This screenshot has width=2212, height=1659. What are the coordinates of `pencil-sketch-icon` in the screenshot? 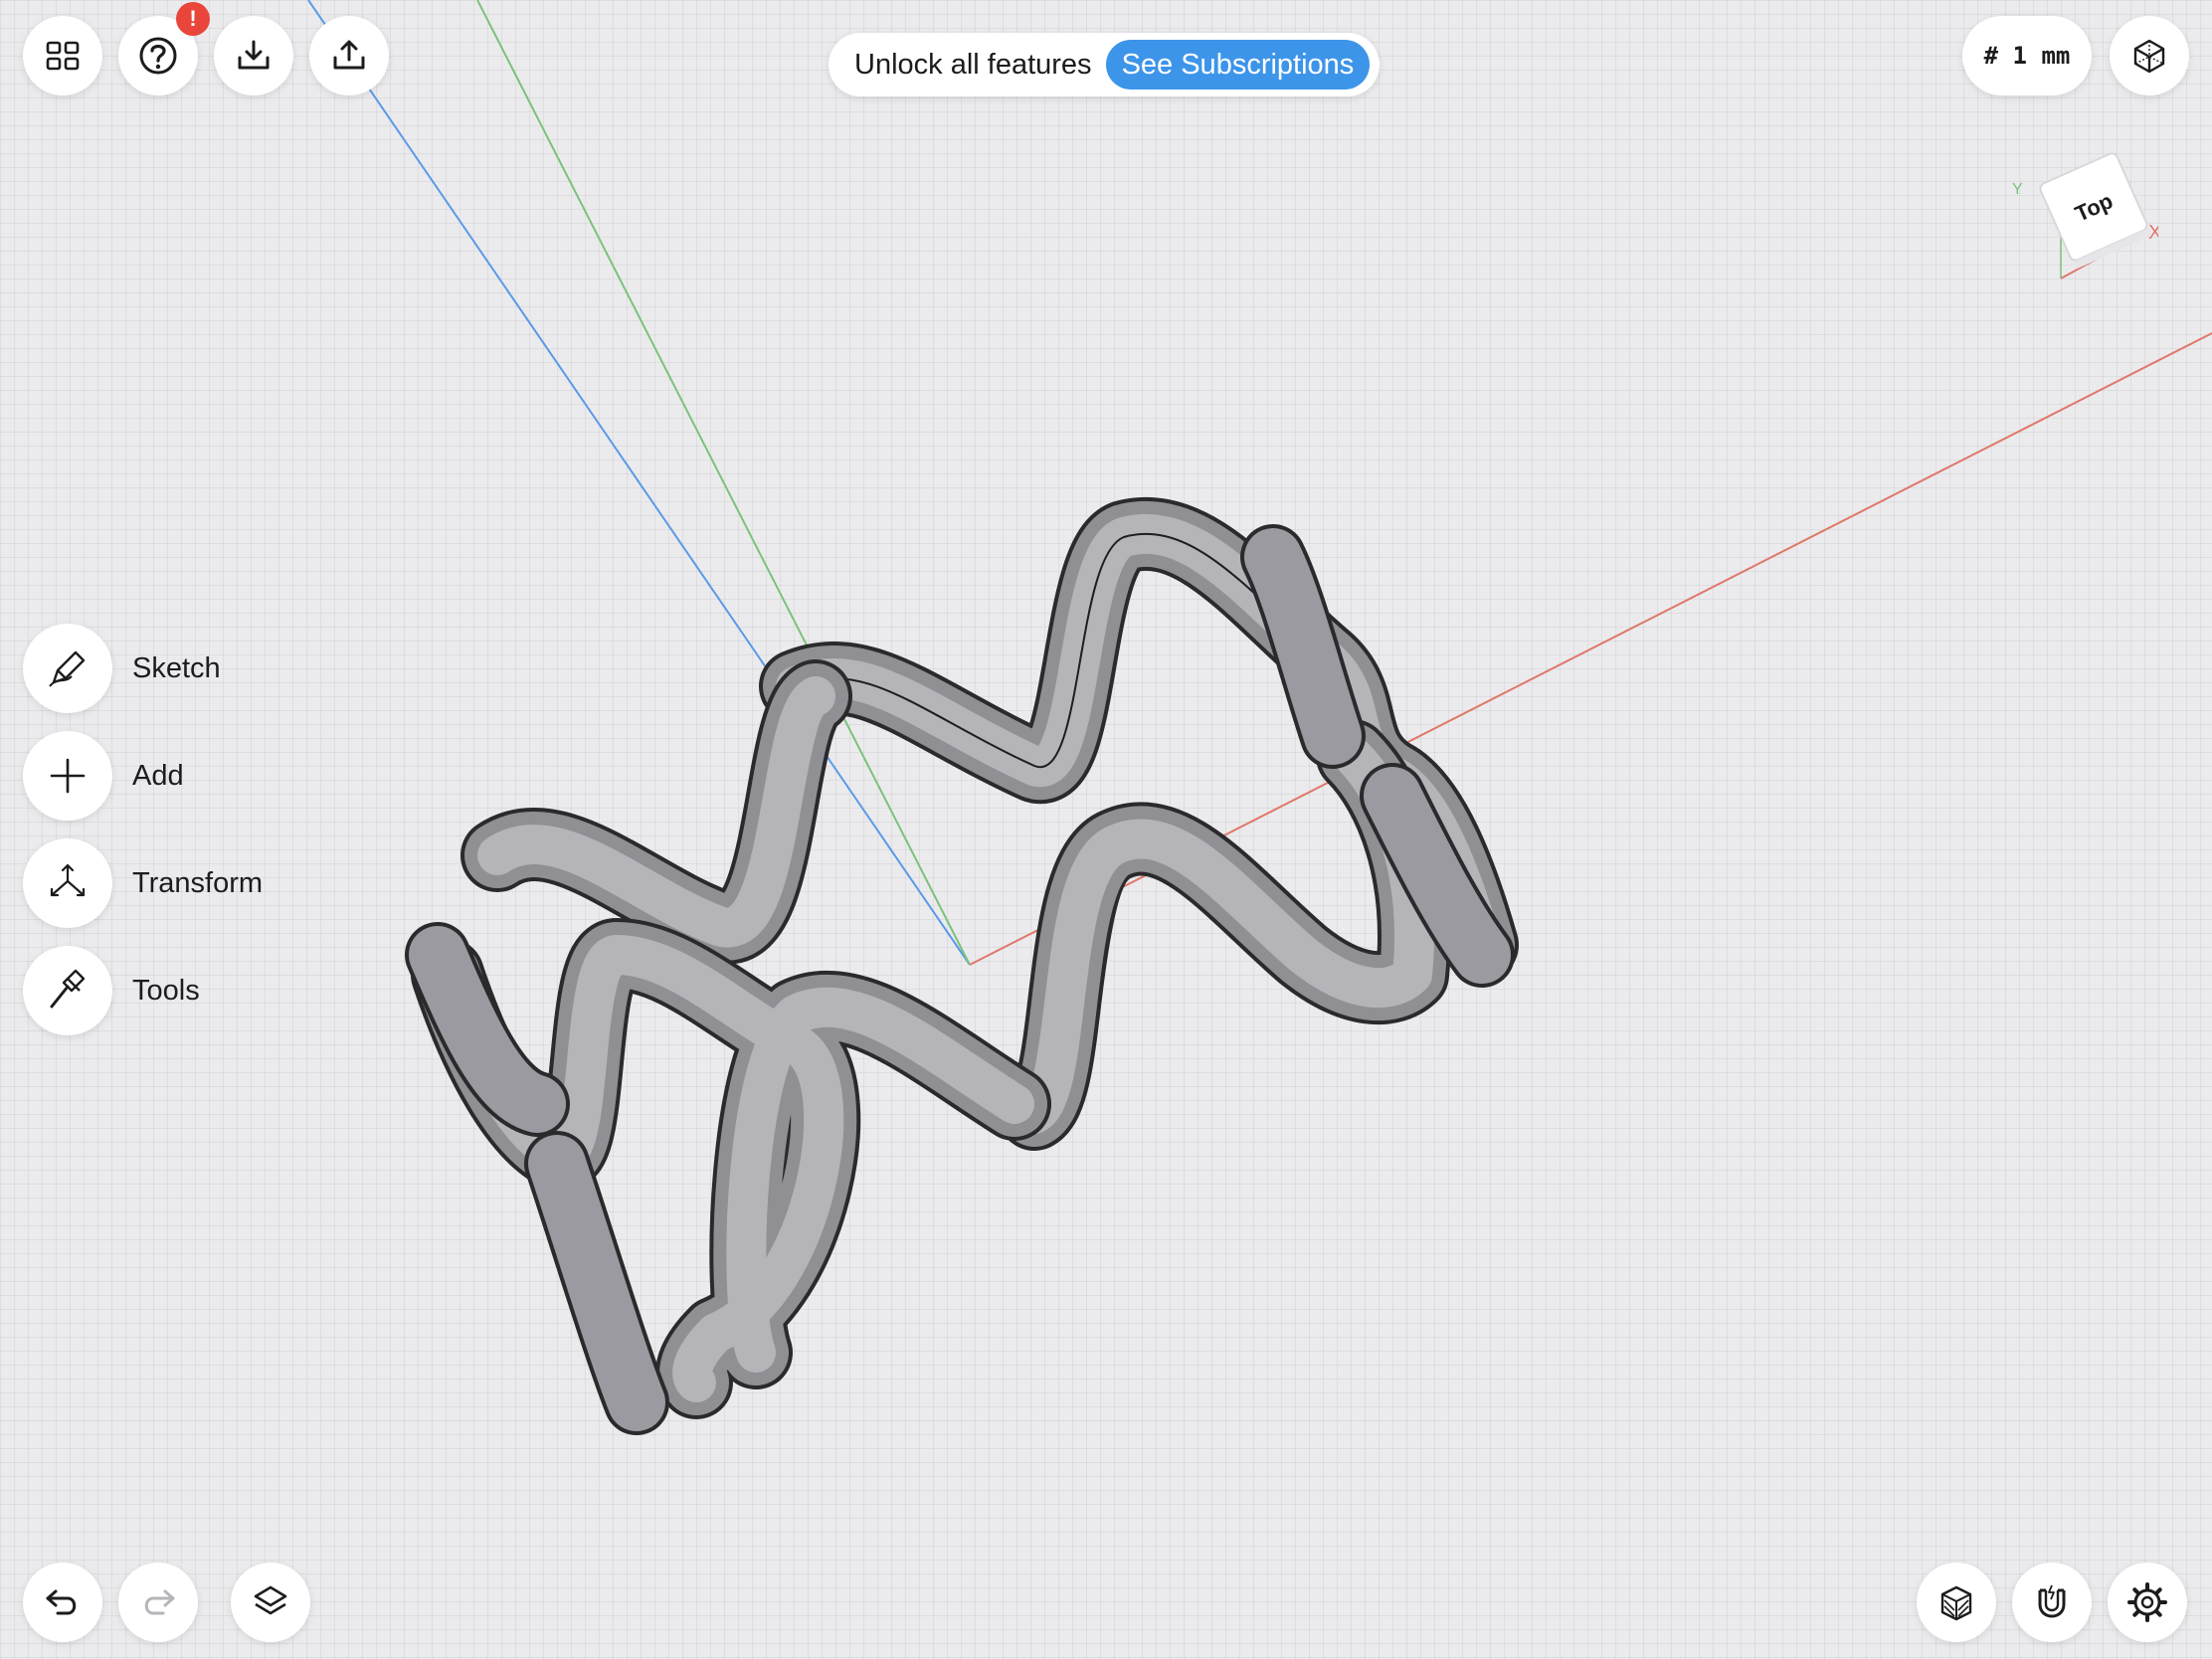 It's located at (67, 668).